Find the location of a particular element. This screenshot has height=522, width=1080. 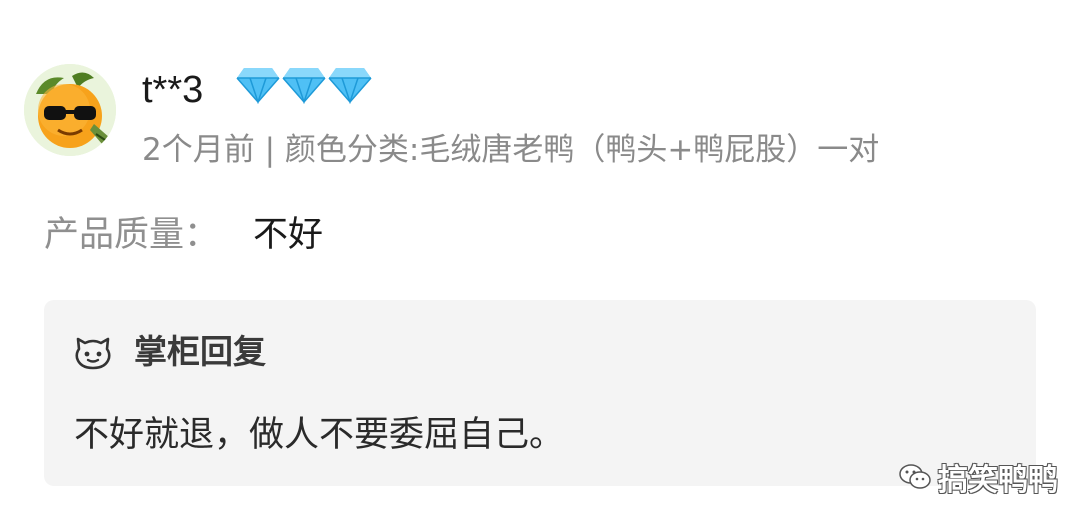

badge-group is located at coordinates (304, 84).